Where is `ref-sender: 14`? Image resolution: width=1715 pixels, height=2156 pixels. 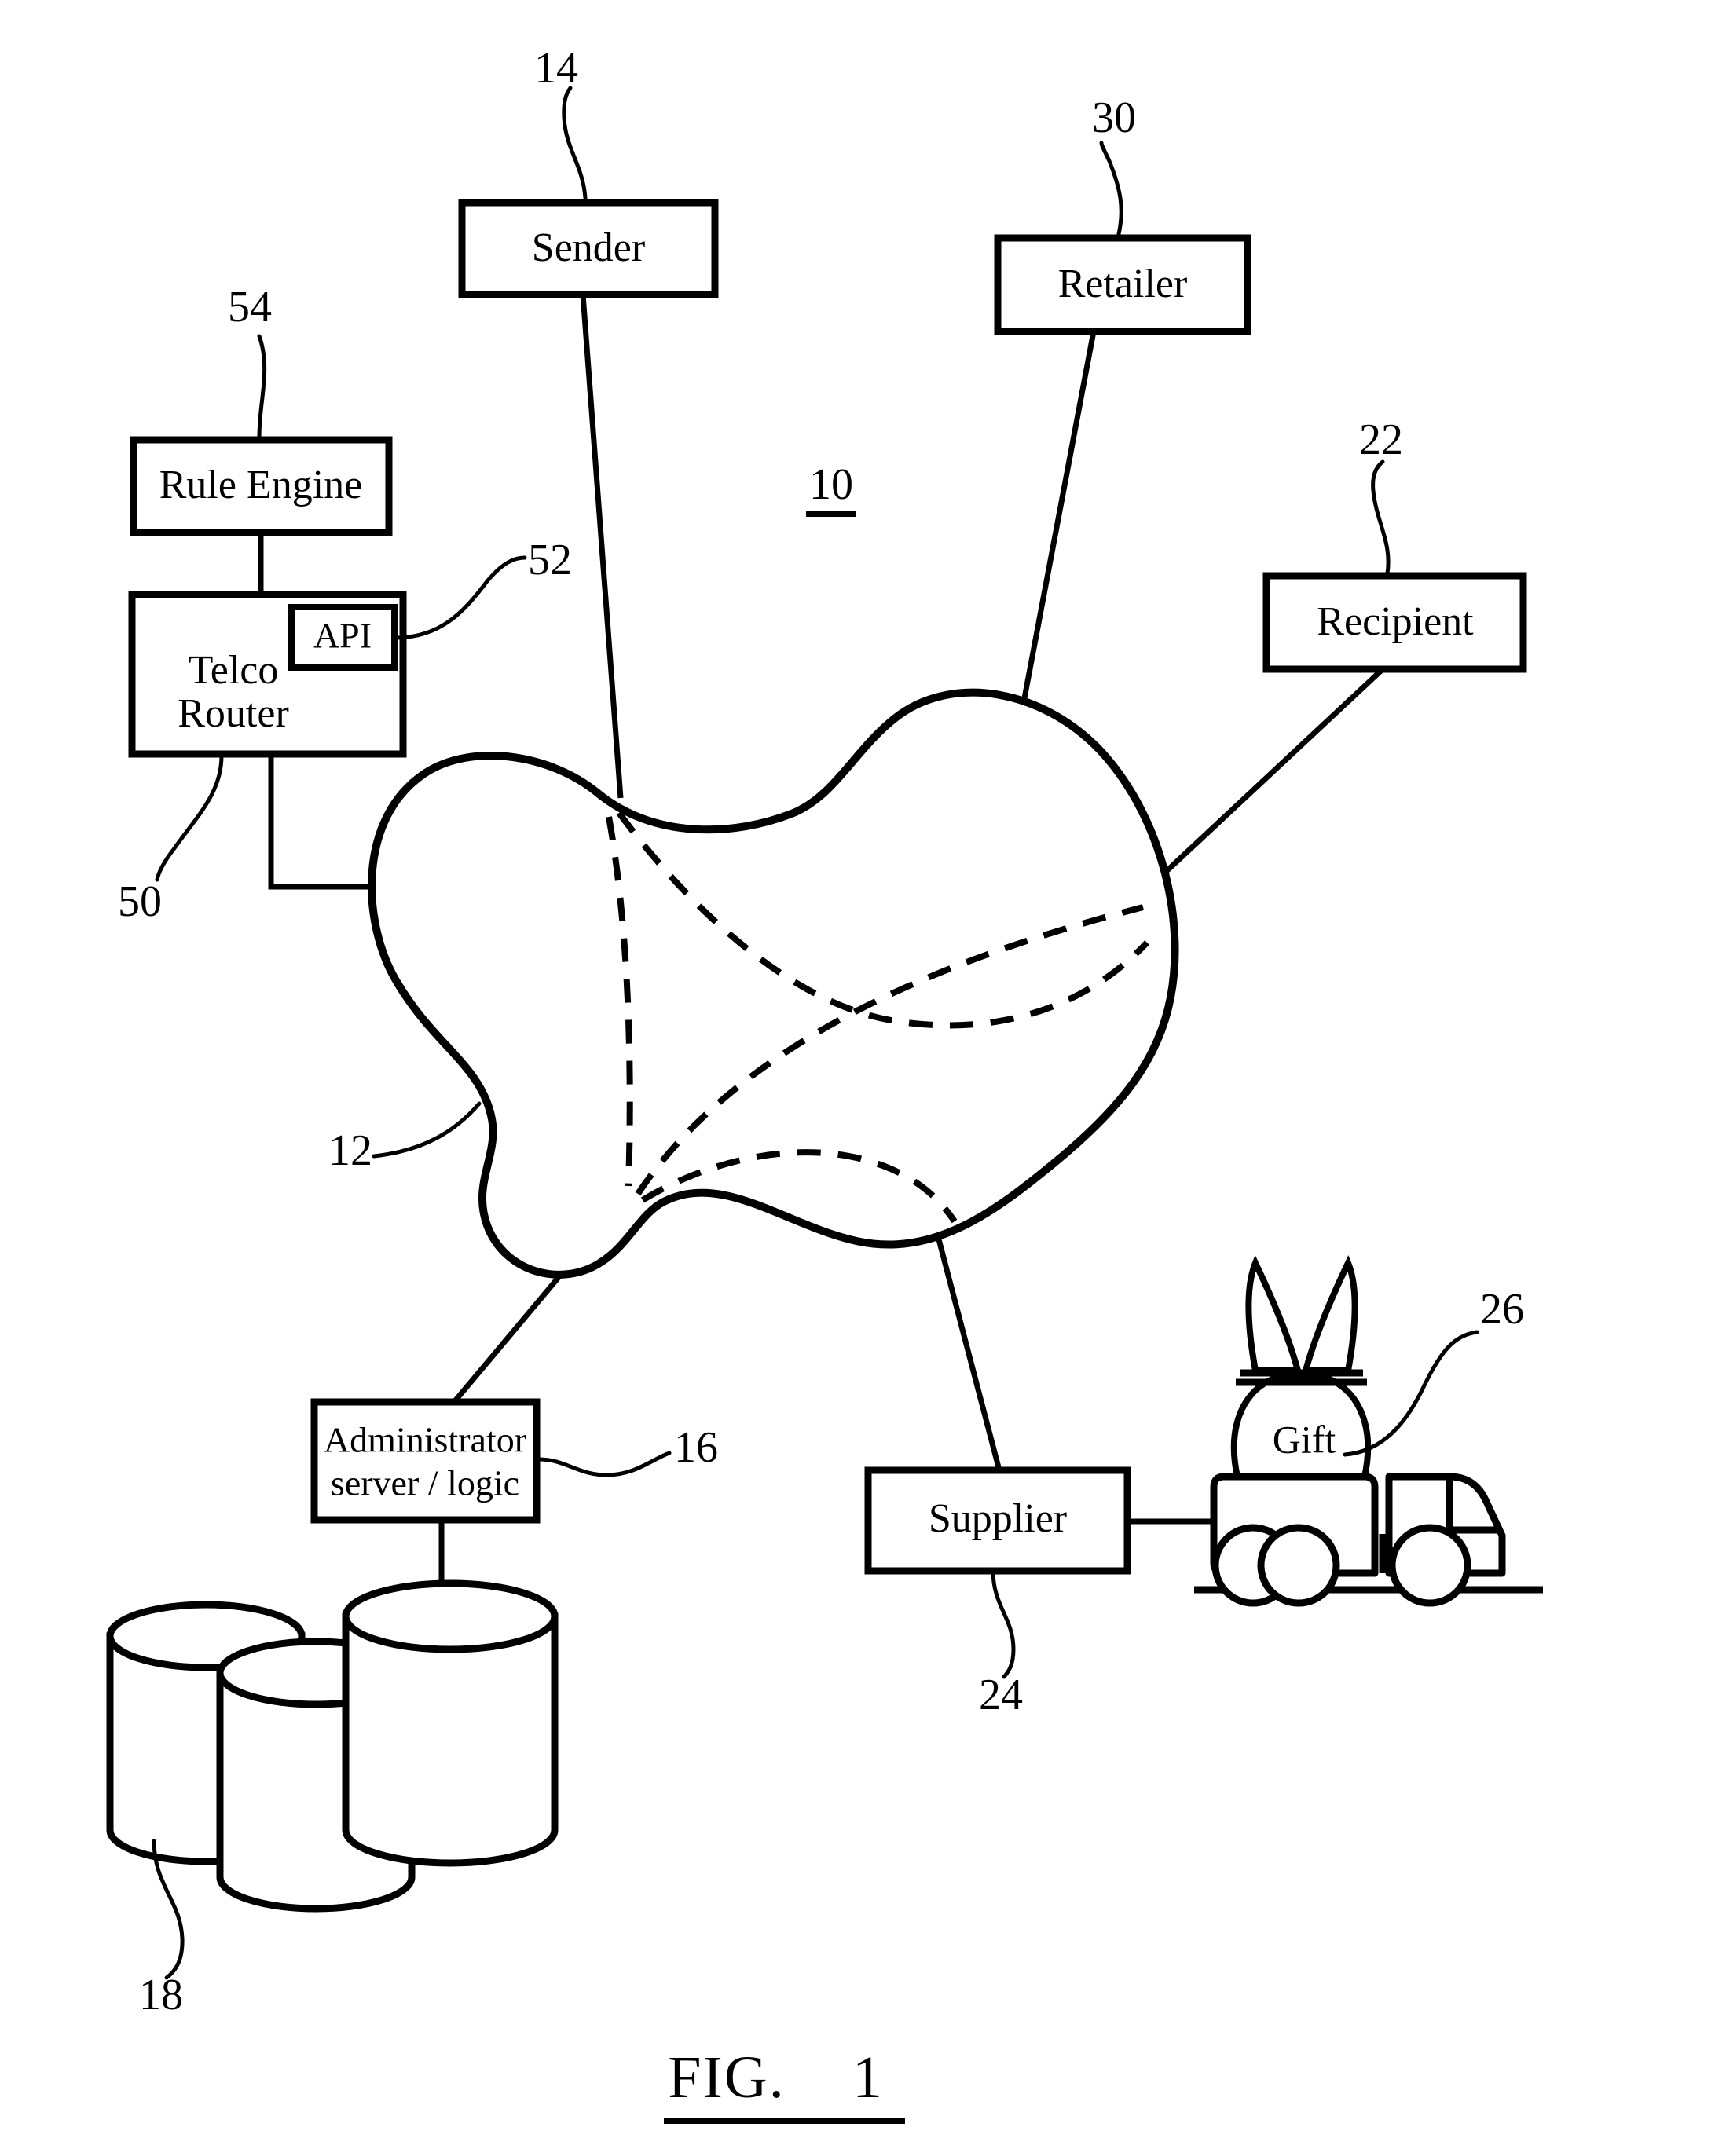 ref-sender: 14 is located at coordinates (556, 68).